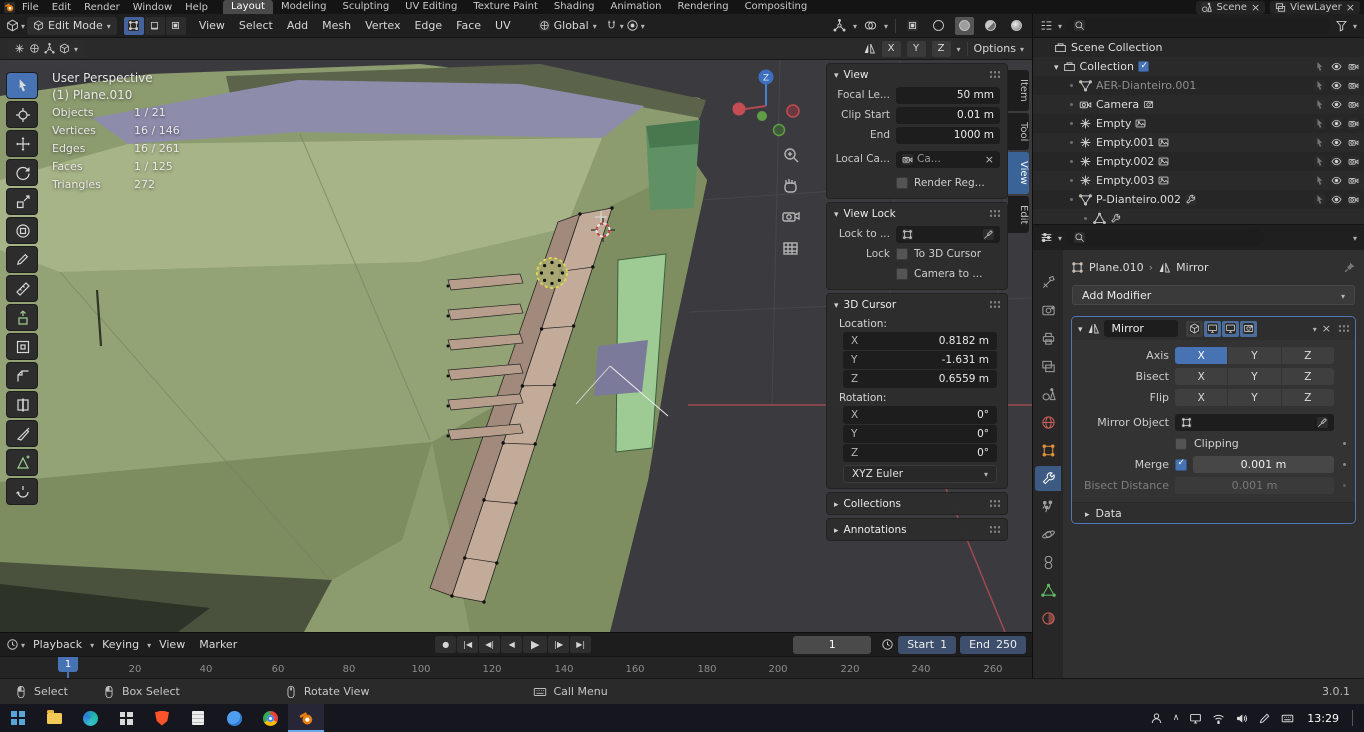 This screenshot has width=1364, height=732. Describe the element at coordinates (431, 7) in the screenshot. I see `workspace-tab-uv-editing: UV Editing` at that location.